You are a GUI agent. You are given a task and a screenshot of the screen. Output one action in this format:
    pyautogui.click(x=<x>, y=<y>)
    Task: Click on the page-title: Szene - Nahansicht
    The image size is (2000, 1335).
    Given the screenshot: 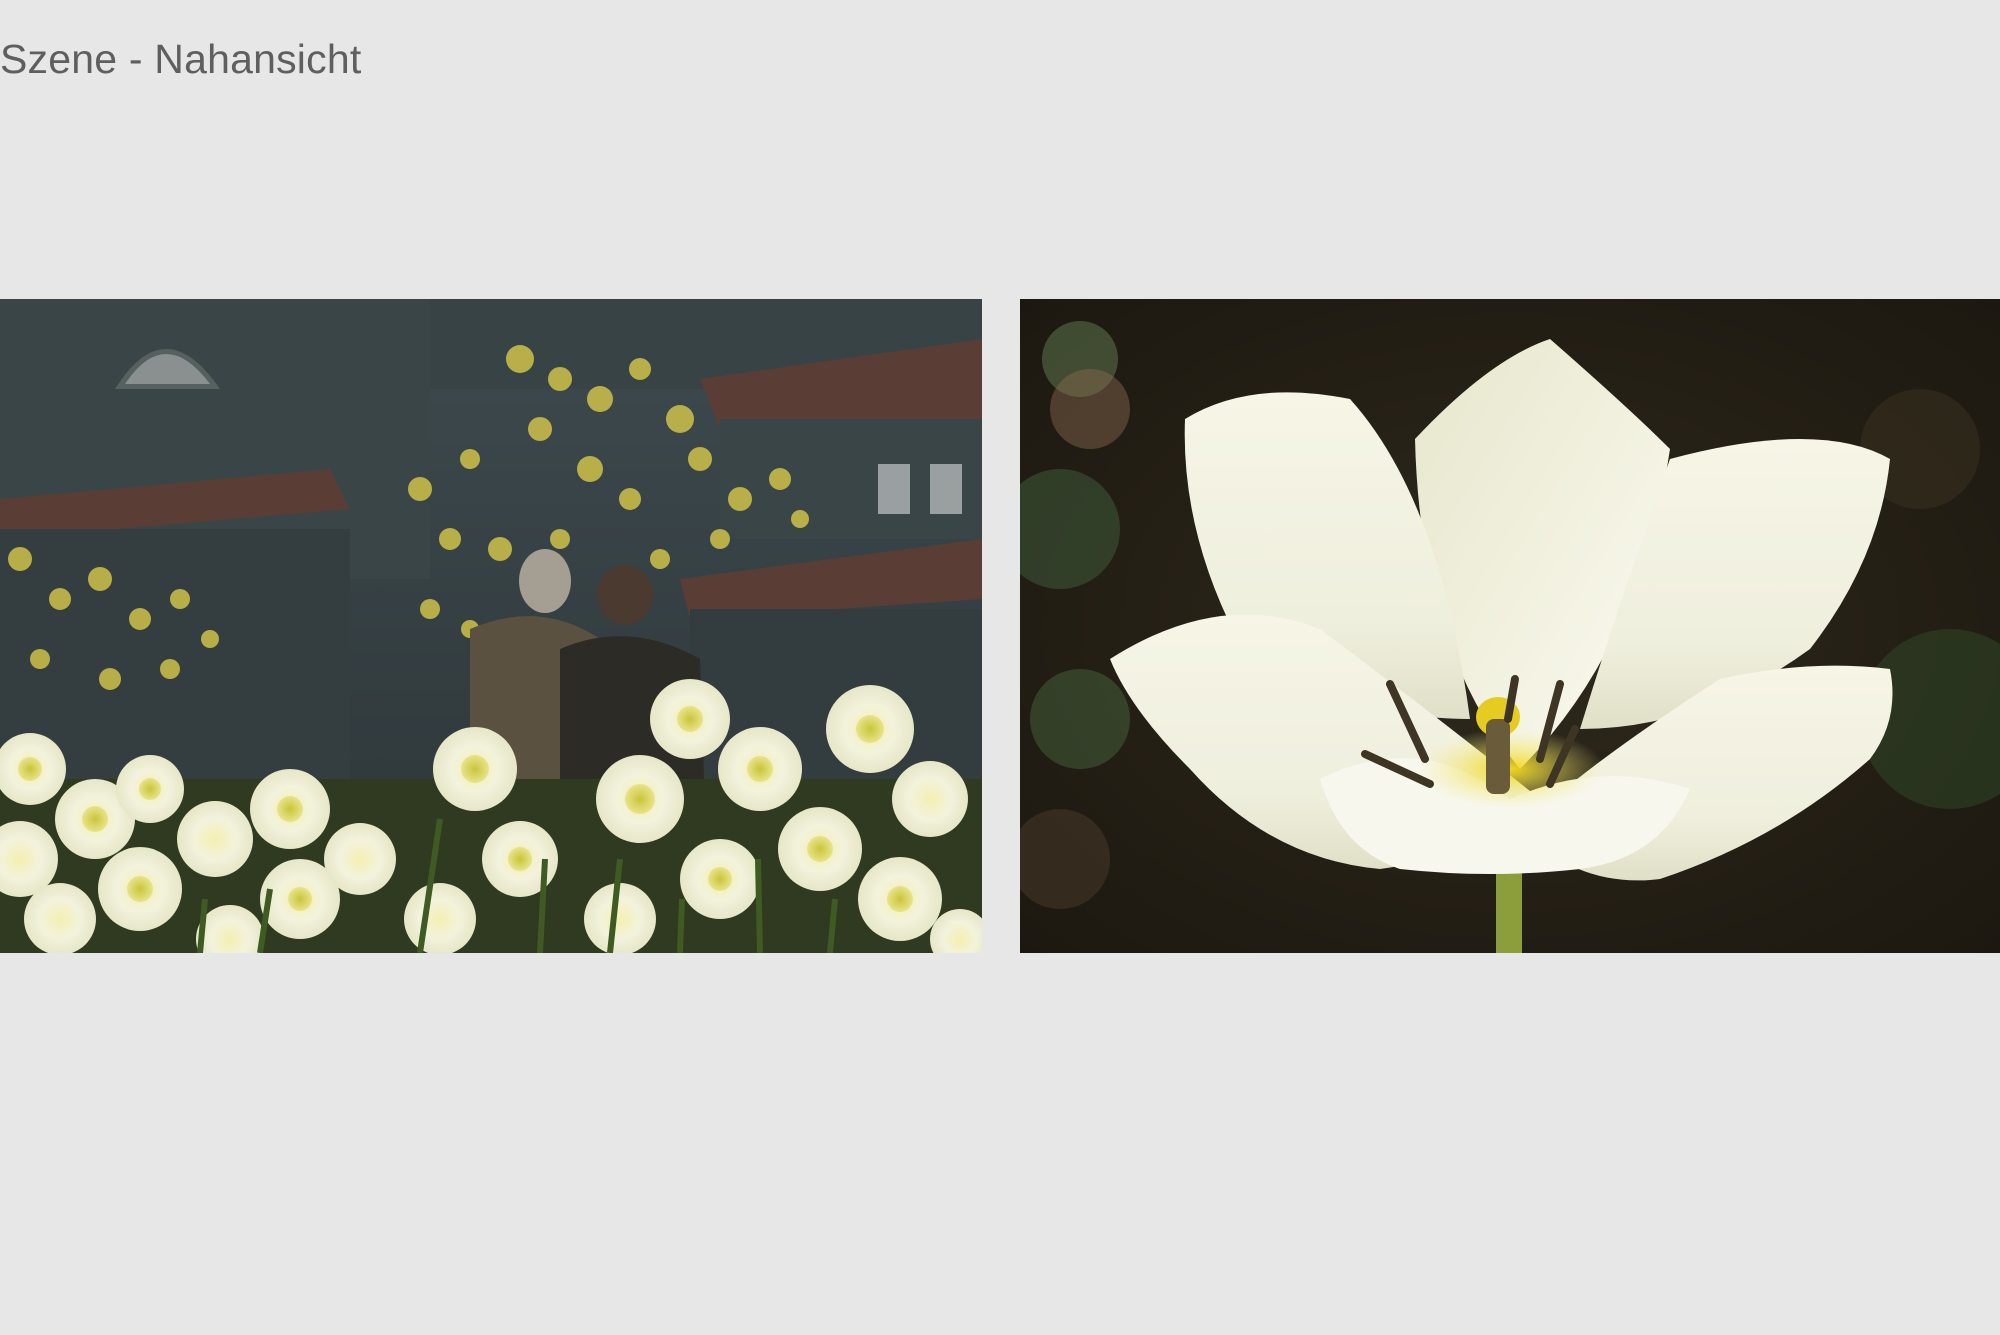 What is the action you would take?
    pyautogui.click(x=181, y=59)
    